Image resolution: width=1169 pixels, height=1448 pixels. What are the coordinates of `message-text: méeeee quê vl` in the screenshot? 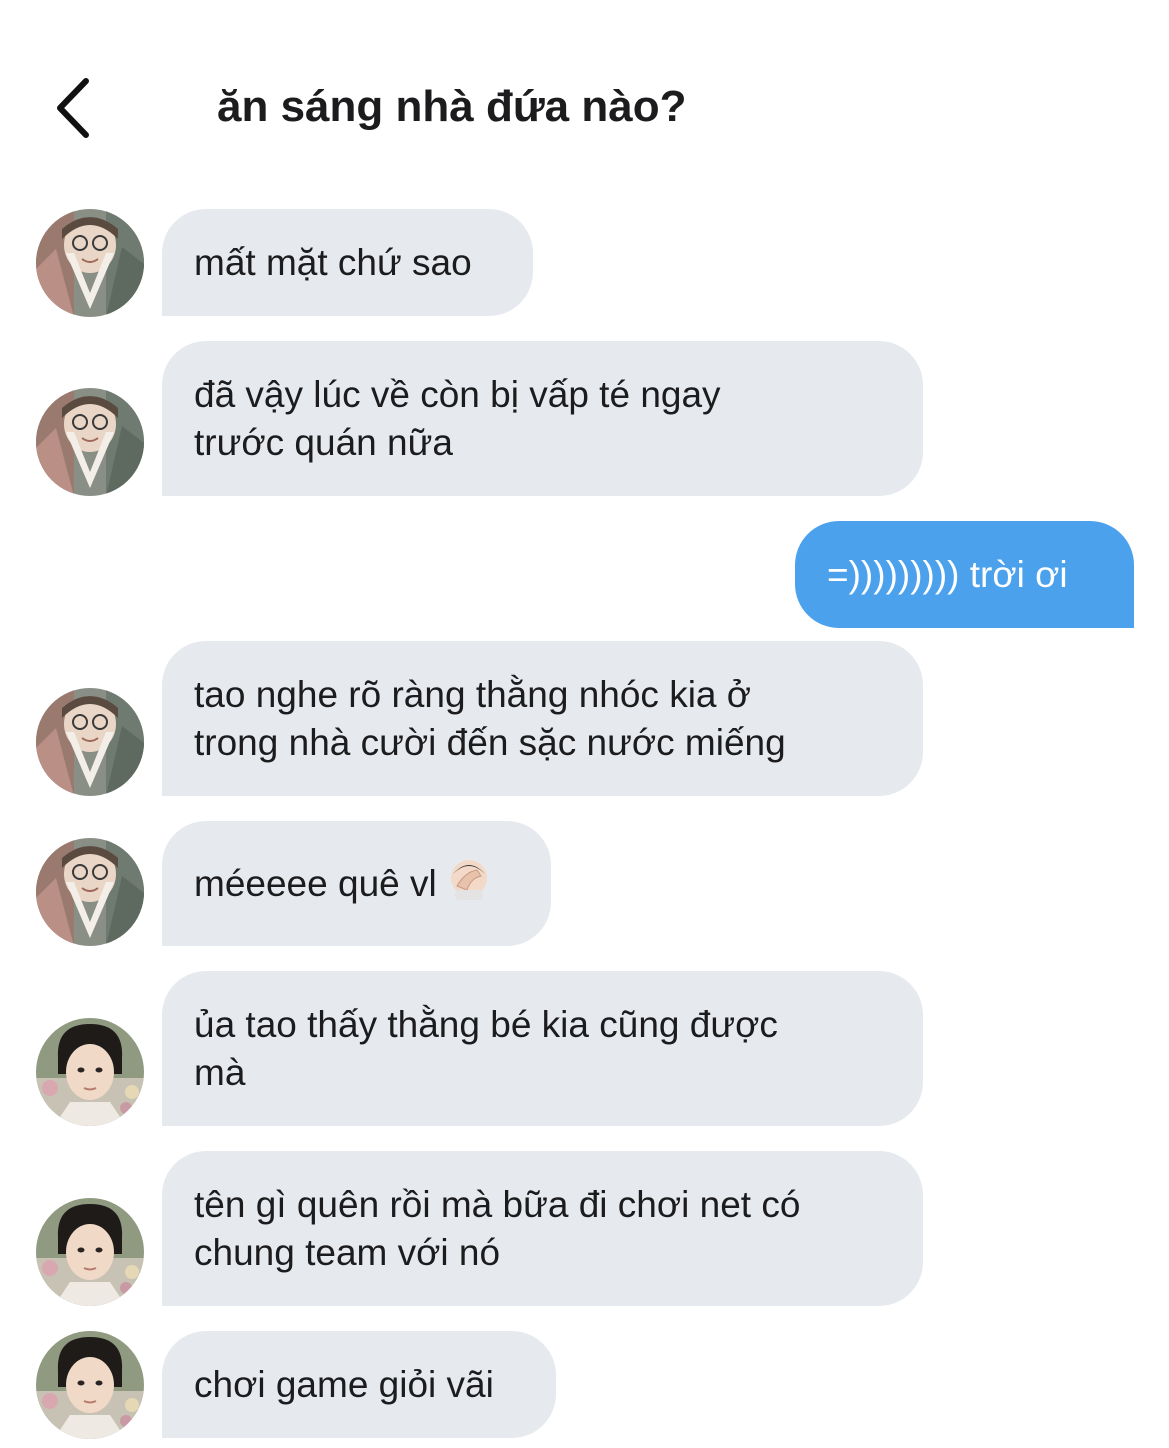 It's located at (315, 883).